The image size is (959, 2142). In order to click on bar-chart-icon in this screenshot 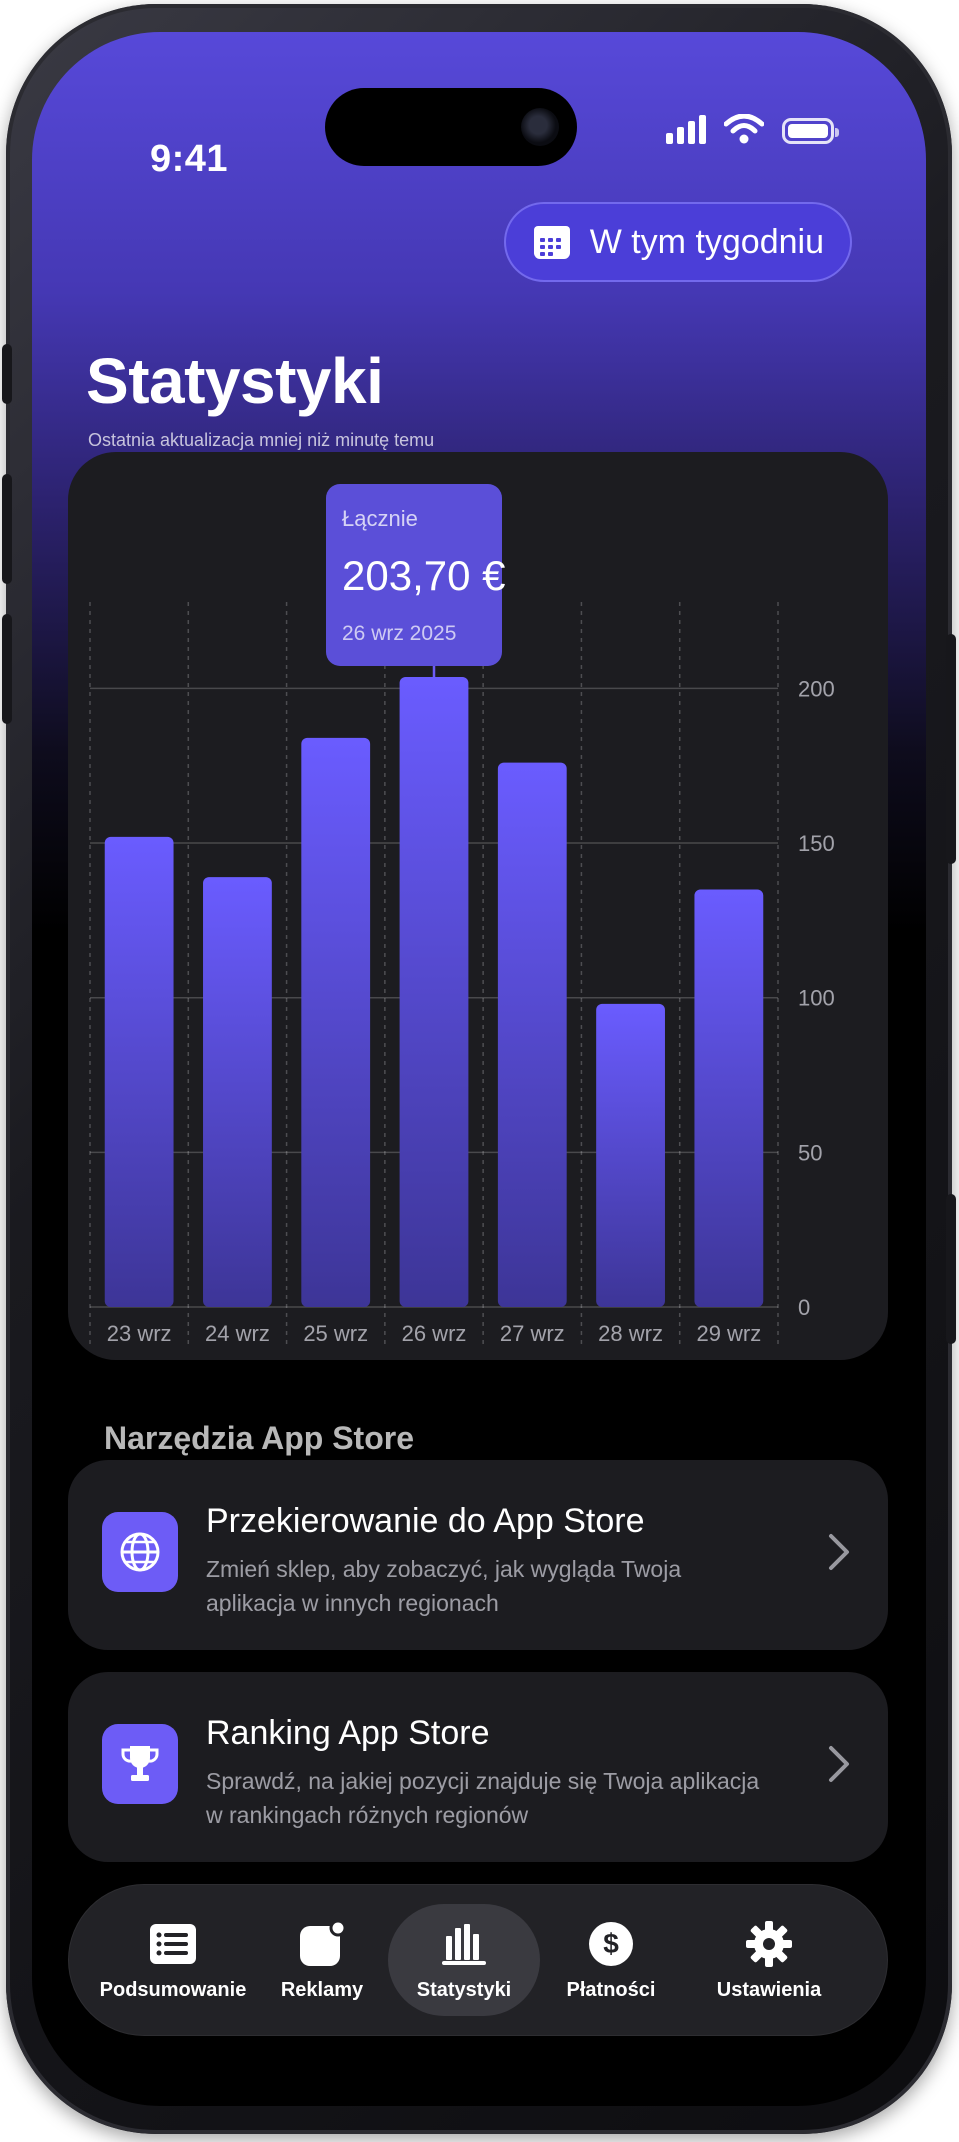, I will do `click(464, 1944)`.